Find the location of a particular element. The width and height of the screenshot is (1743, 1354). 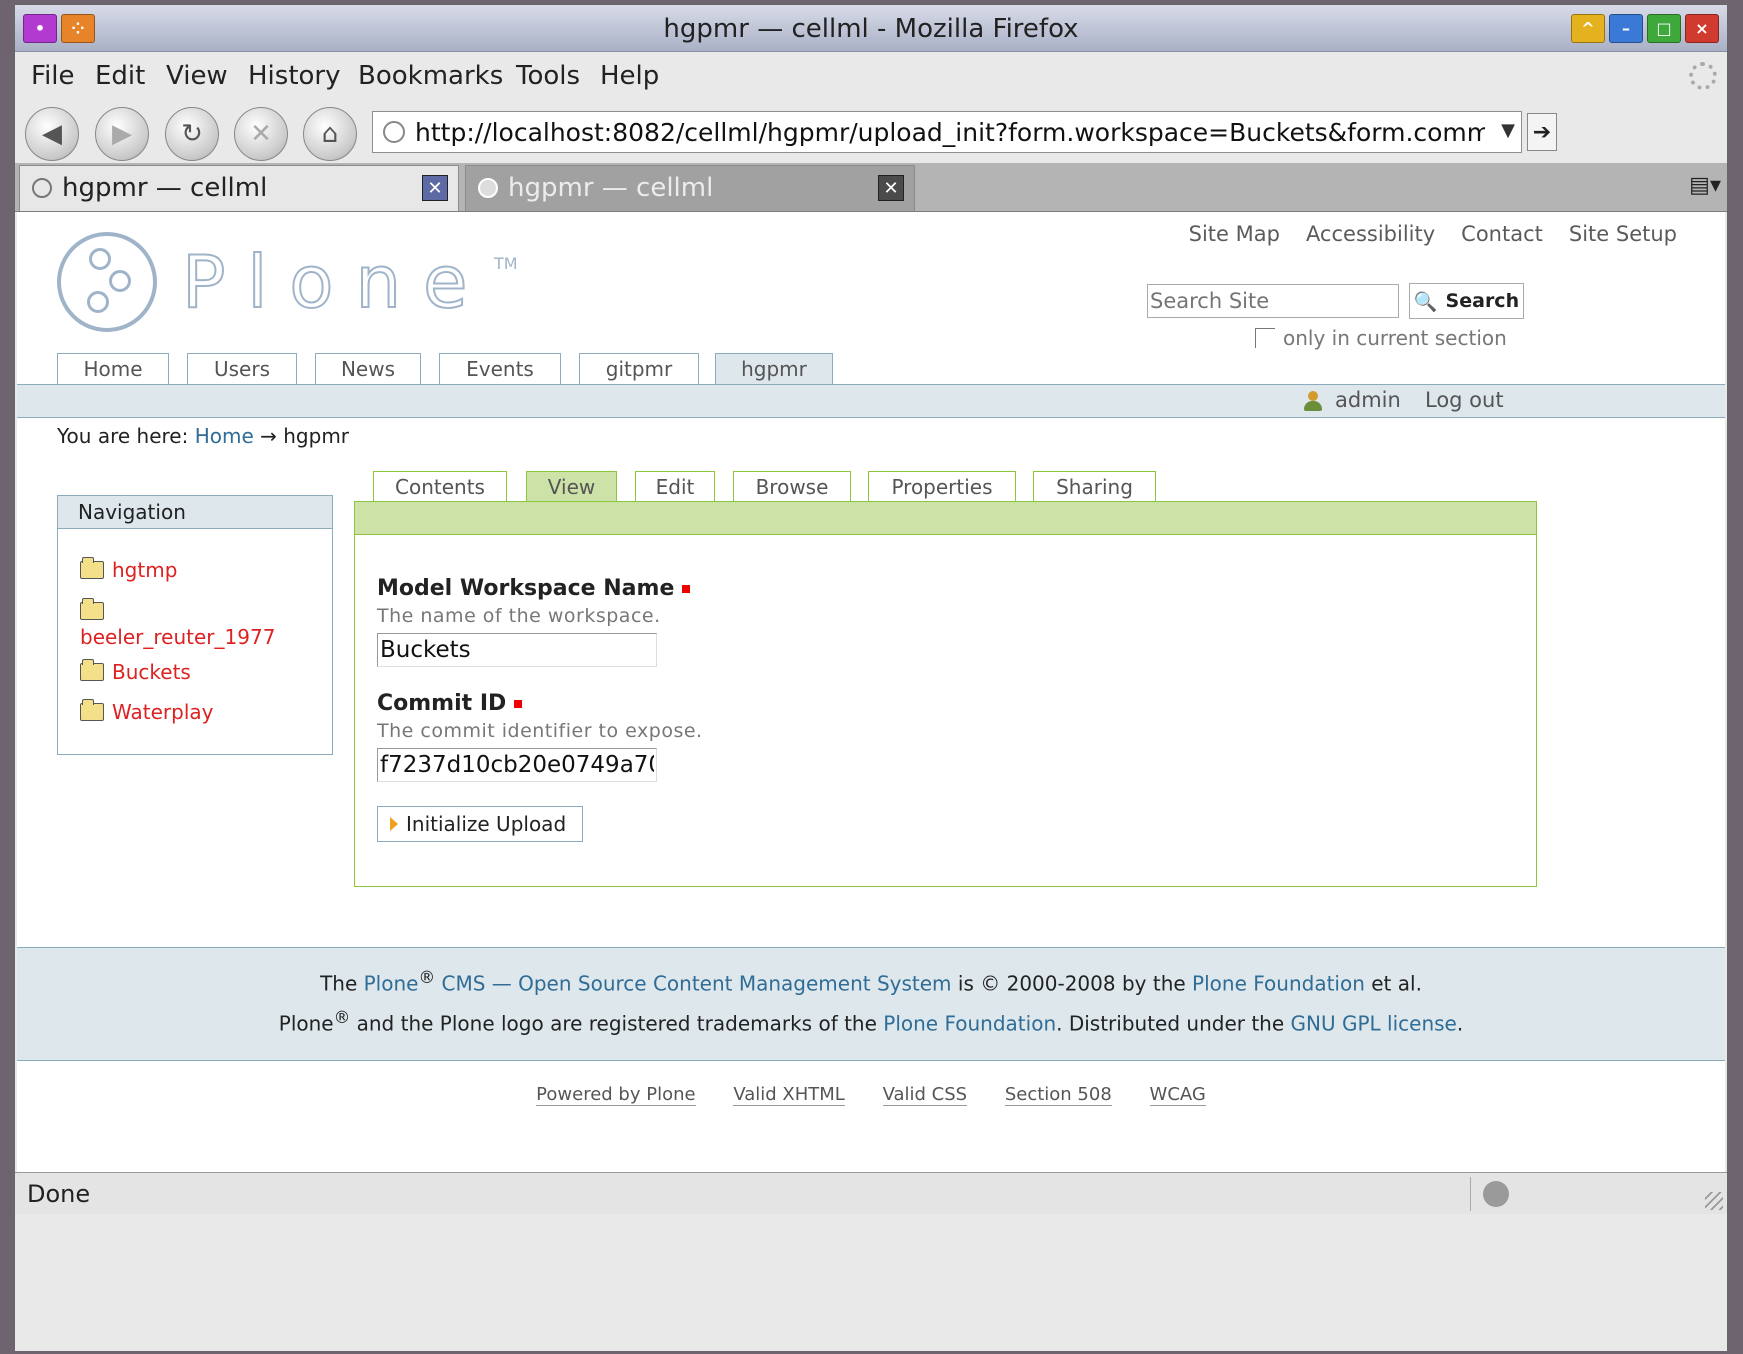

go-icon: ➔ is located at coordinates (1542, 132).